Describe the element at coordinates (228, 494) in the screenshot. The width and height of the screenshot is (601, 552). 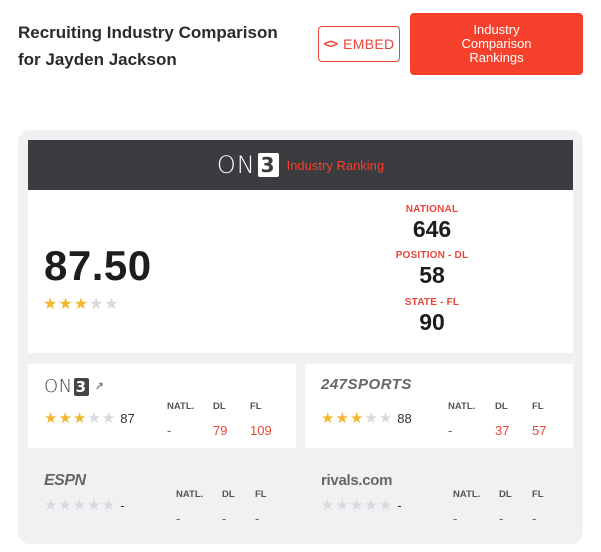
I see `espn-pos-label: DL` at that location.